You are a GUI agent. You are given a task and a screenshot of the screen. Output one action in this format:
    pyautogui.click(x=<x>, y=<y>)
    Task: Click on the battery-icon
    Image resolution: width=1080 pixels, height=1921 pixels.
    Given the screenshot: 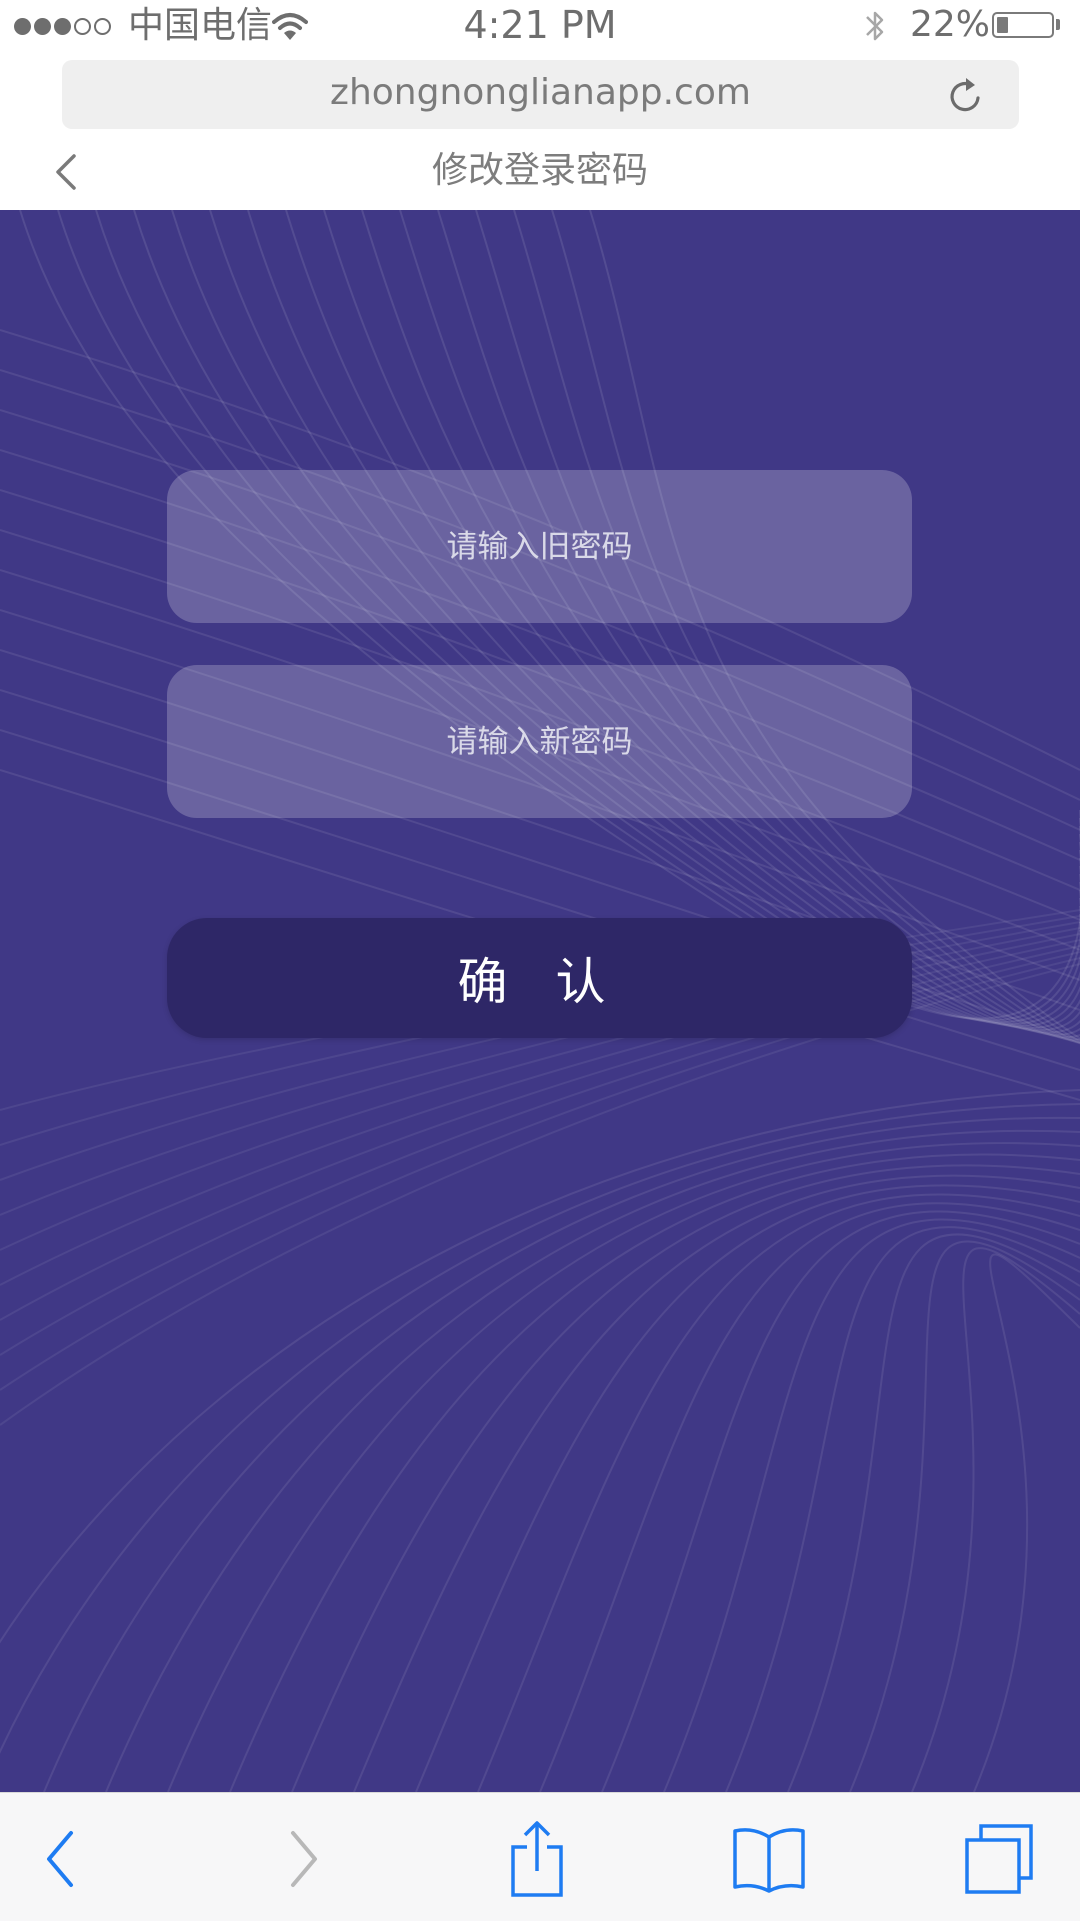 What is the action you would take?
    pyautogui.click(x=1023, y=25)
    